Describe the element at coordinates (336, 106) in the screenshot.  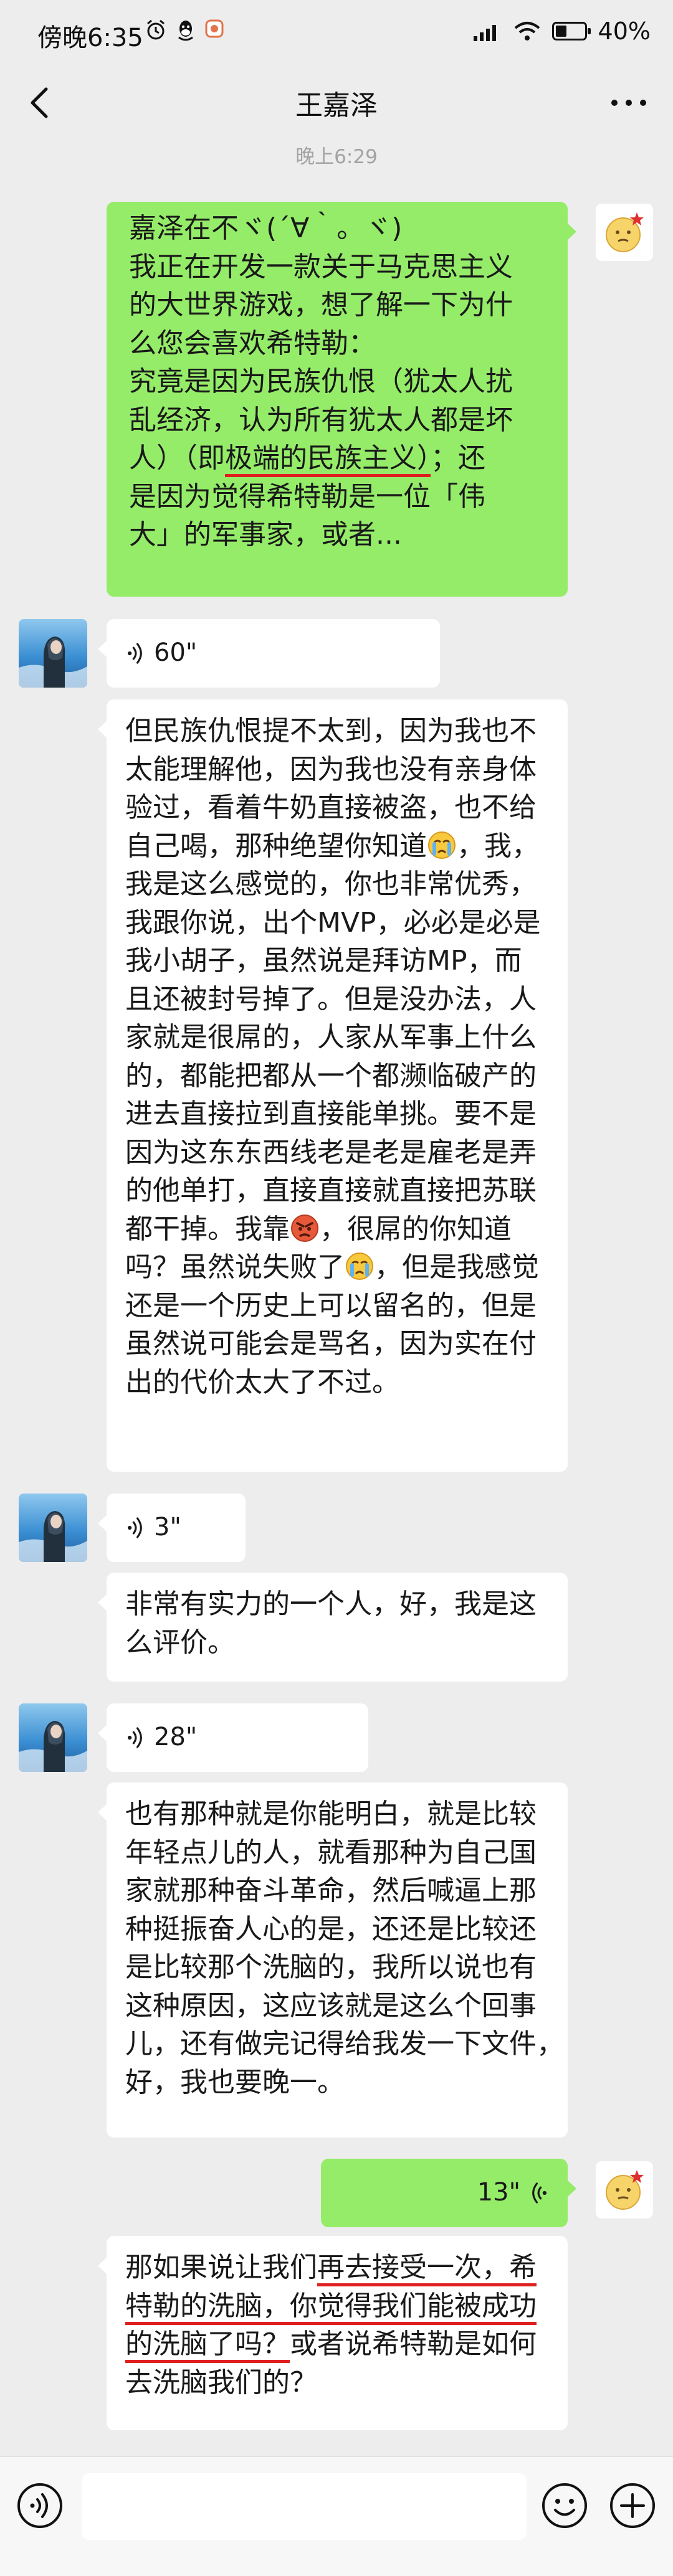
I see `chat-title: 王嘉泽` at that location.